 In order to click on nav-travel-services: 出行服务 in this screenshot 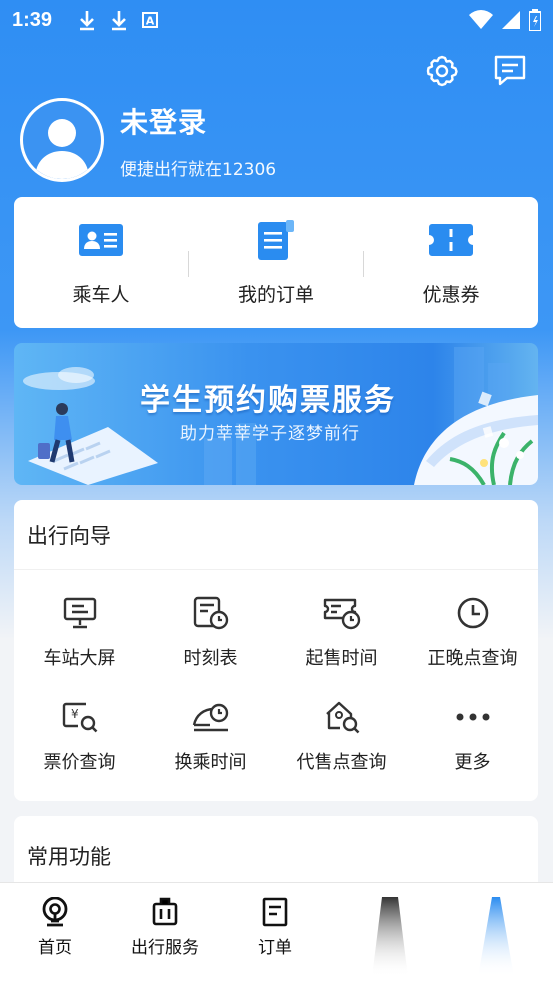, I will do `click(165, 933)`.